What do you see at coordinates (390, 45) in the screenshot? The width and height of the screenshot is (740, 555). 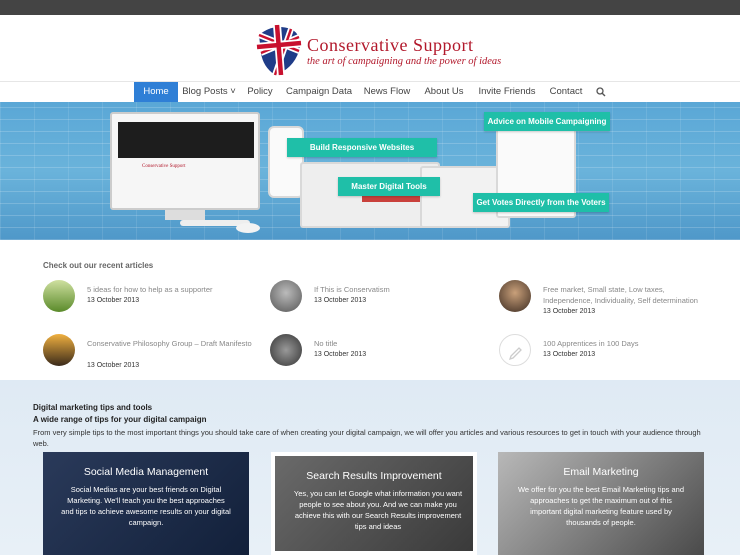 I see `site-title: Conservative Support` at bounding box center [390, 45].